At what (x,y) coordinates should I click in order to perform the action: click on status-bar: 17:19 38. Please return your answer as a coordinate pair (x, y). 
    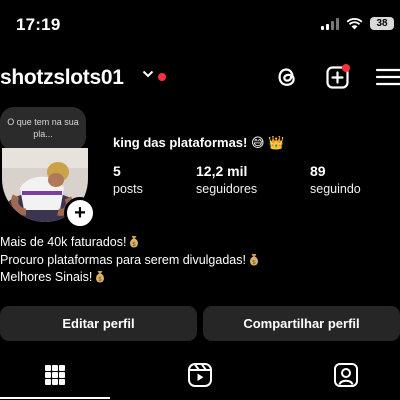
    Looking at the image, I should click on (200, 22).